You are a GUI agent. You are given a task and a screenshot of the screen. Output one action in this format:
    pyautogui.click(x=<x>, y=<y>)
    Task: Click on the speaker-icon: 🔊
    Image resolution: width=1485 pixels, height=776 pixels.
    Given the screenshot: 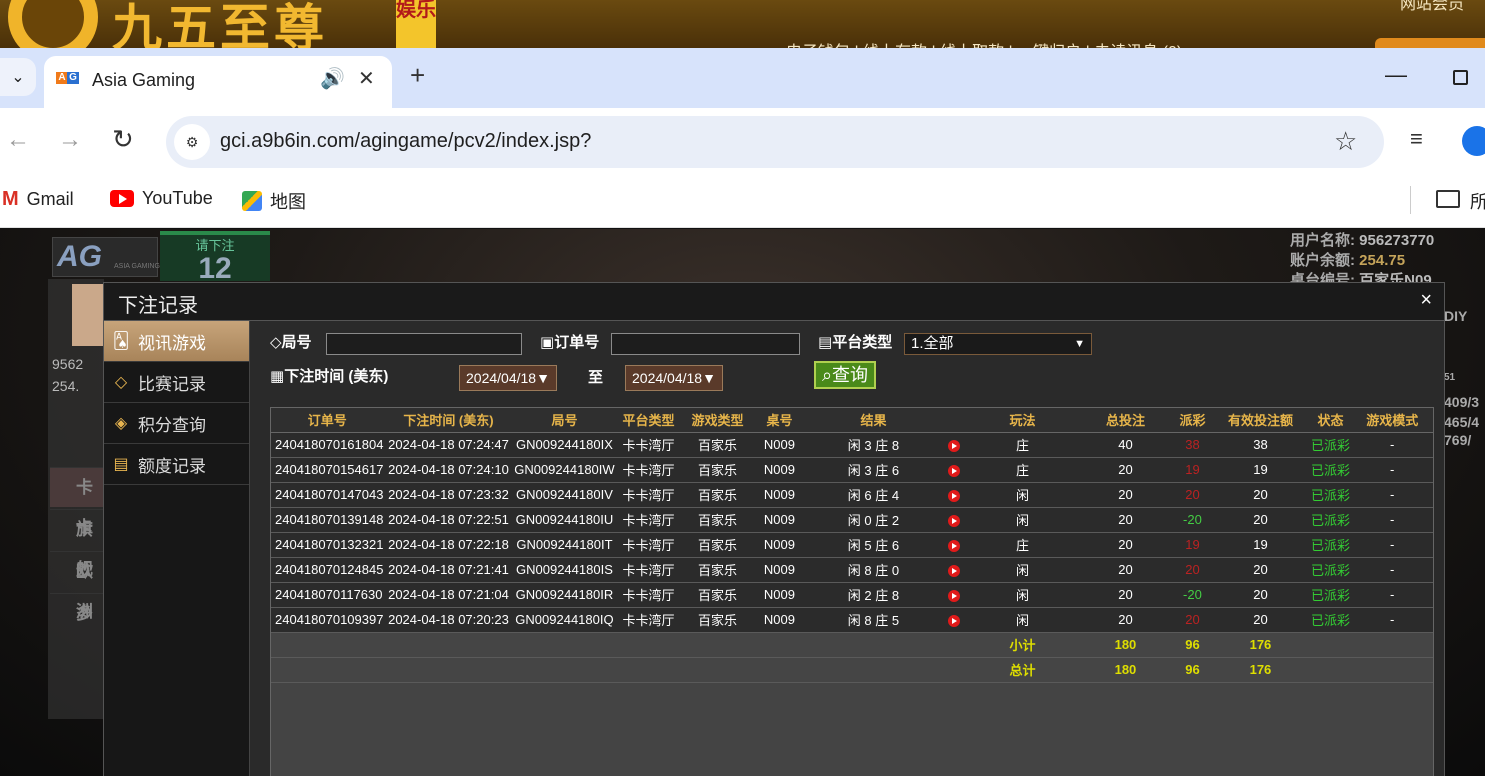 What is the action you would take?
    pyautogui.click(x=332, y=78)
    